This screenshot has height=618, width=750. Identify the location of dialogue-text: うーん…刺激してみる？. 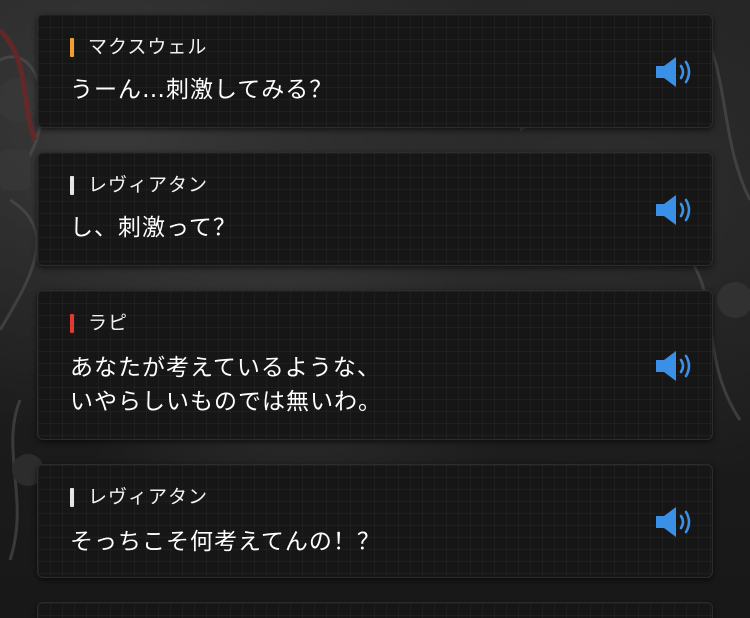
(202, 90).